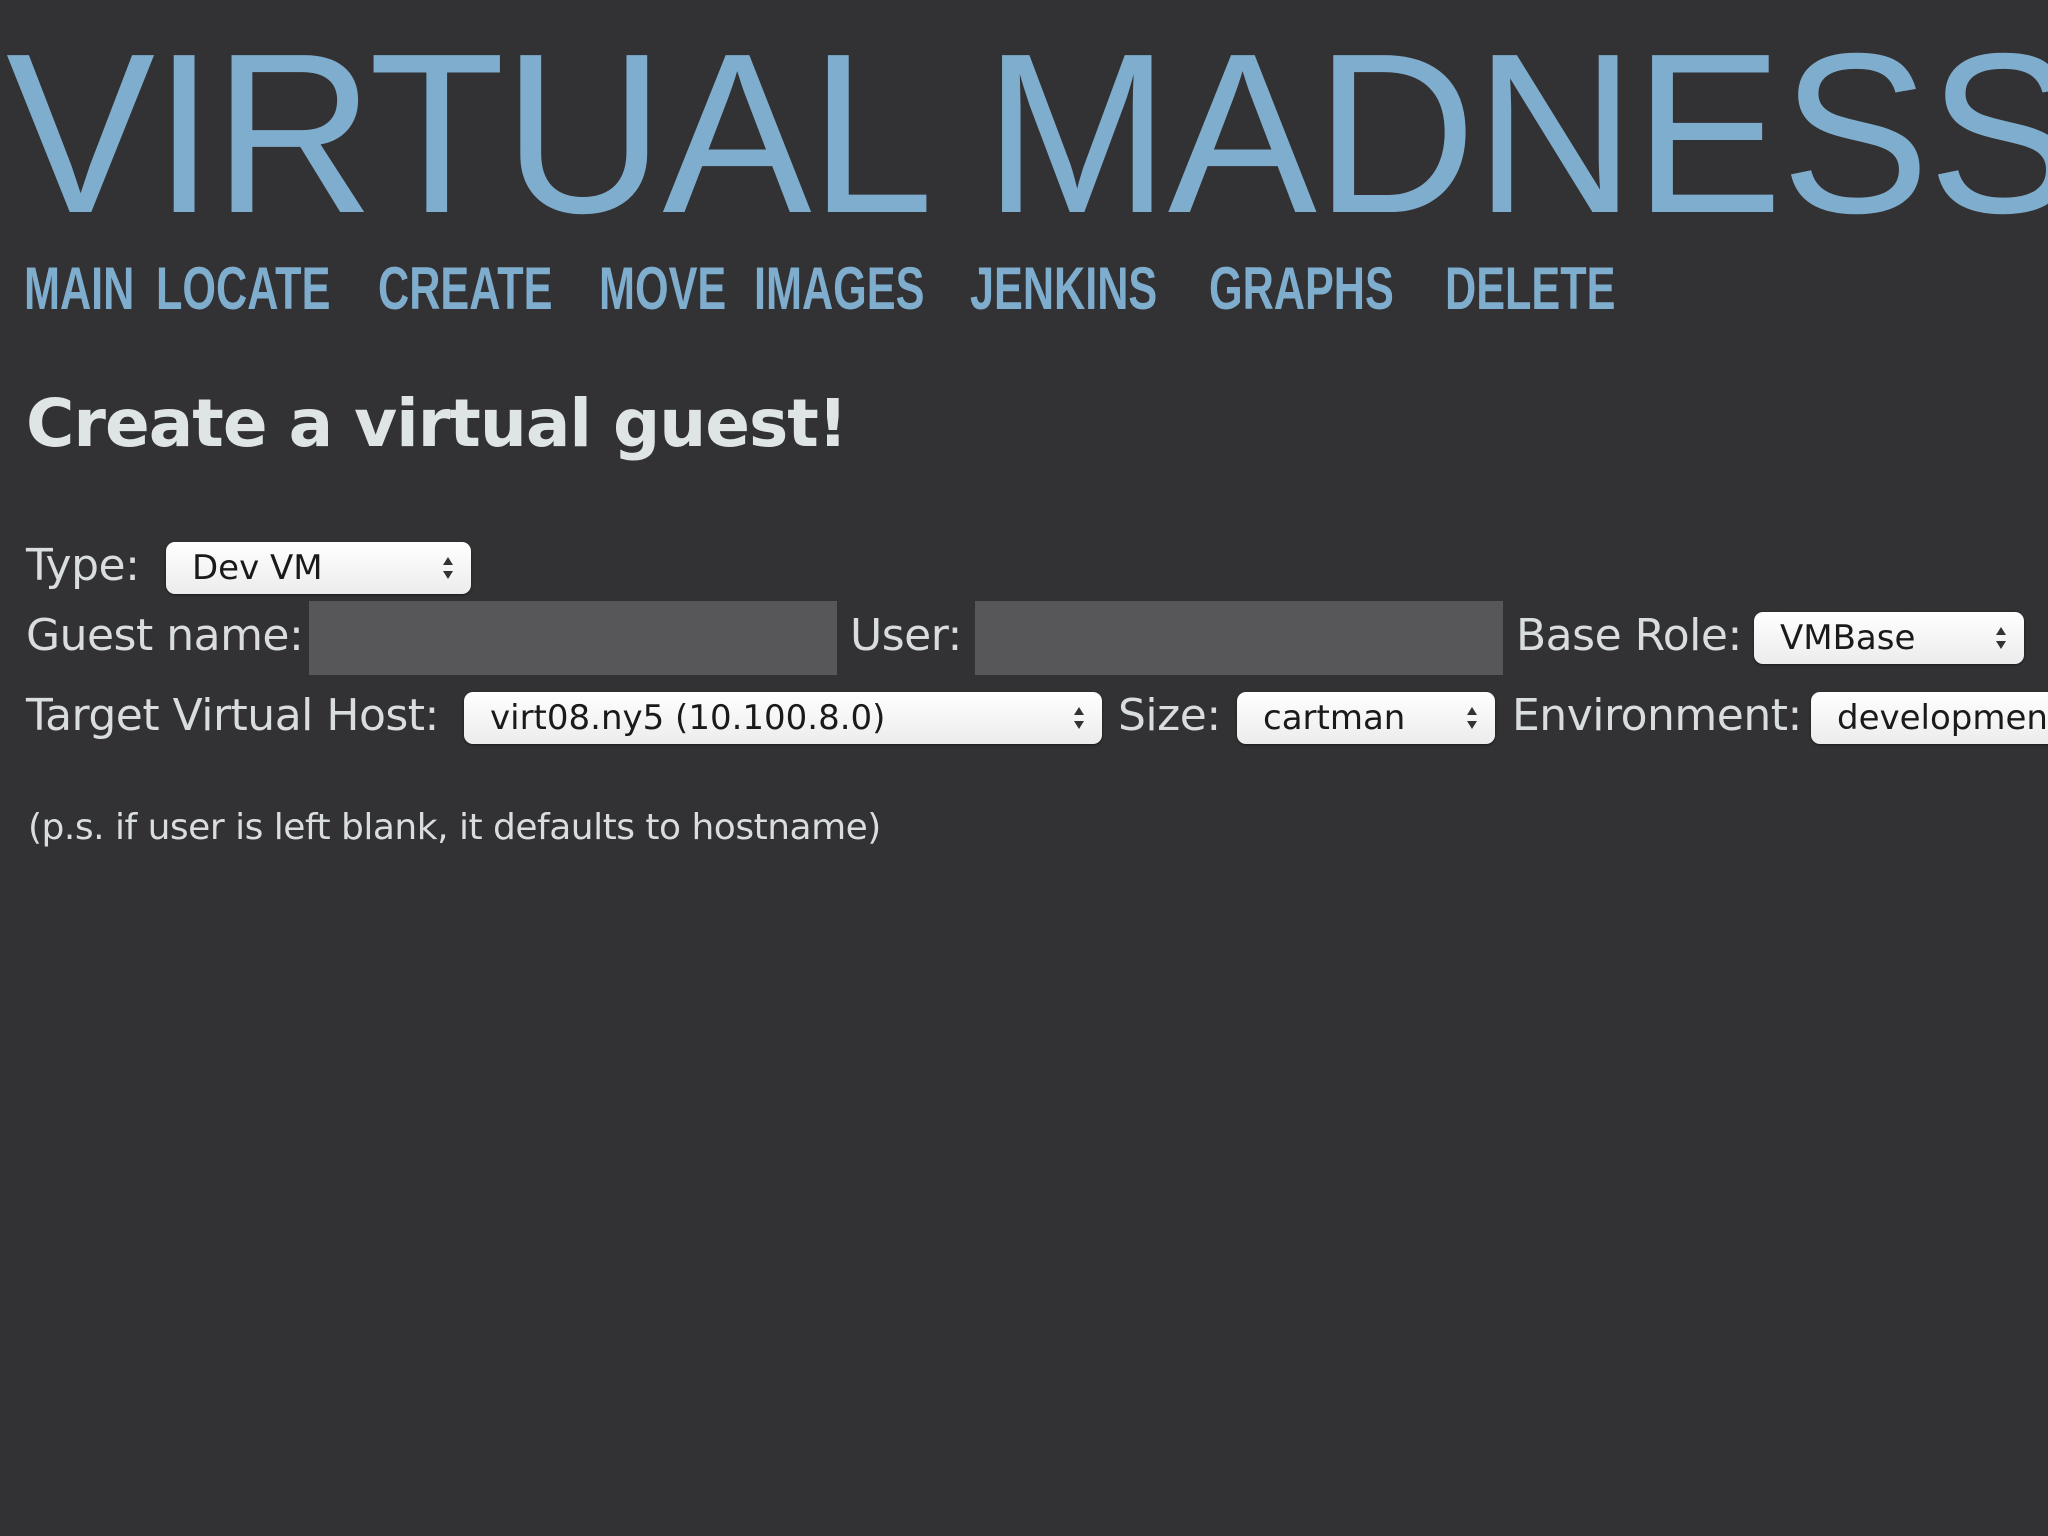 This screenshot has height=1536, width=2048. Describe the element at coordinates (165, 635) in the screenshot. I see `guest-name-label: Guest name:` at that location.